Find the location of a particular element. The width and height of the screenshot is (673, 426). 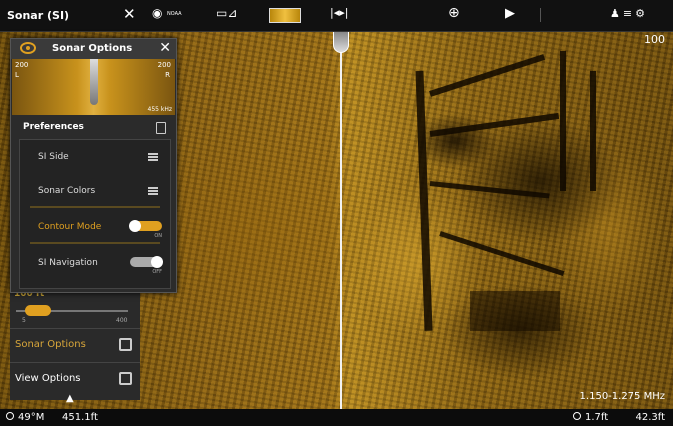

speed-readout: 1.7ft is located at coordinates (597, 417).